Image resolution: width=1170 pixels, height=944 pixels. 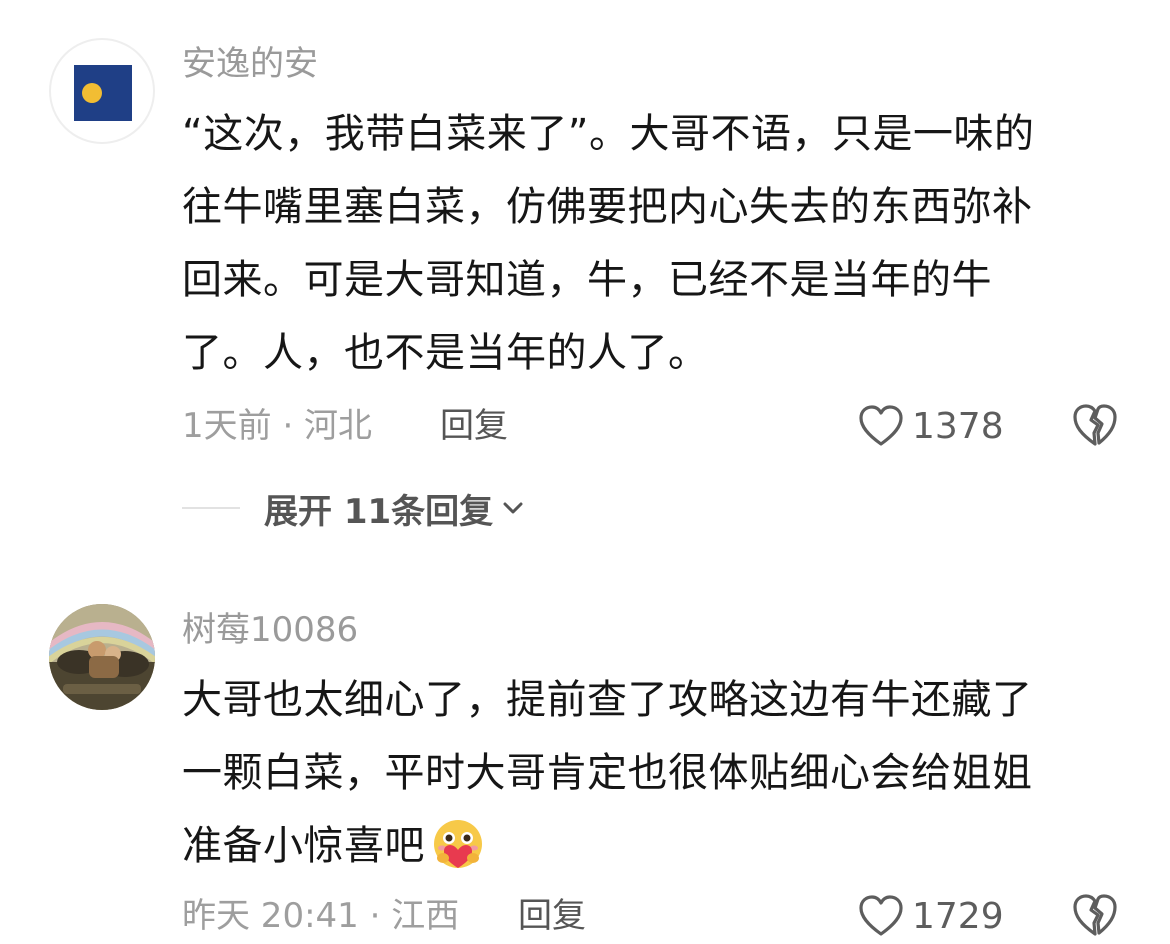 What do you see at coordinates (445, 353) in the screenshot?
I see `comment-text-line: 了。人，也不是当年的人了。` at bounding box center [445, 353].